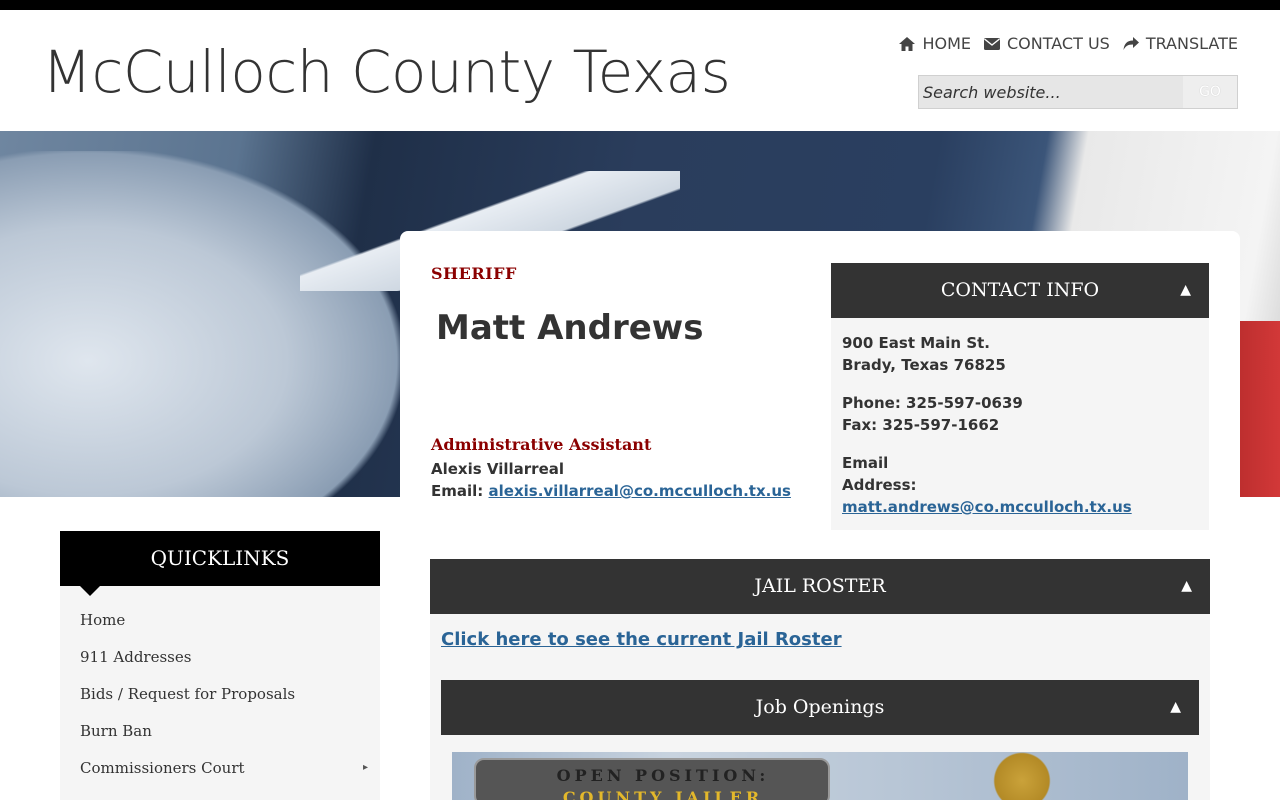  I want to click on phone-number: Phone: 325-597-0639, so click(932, 403).